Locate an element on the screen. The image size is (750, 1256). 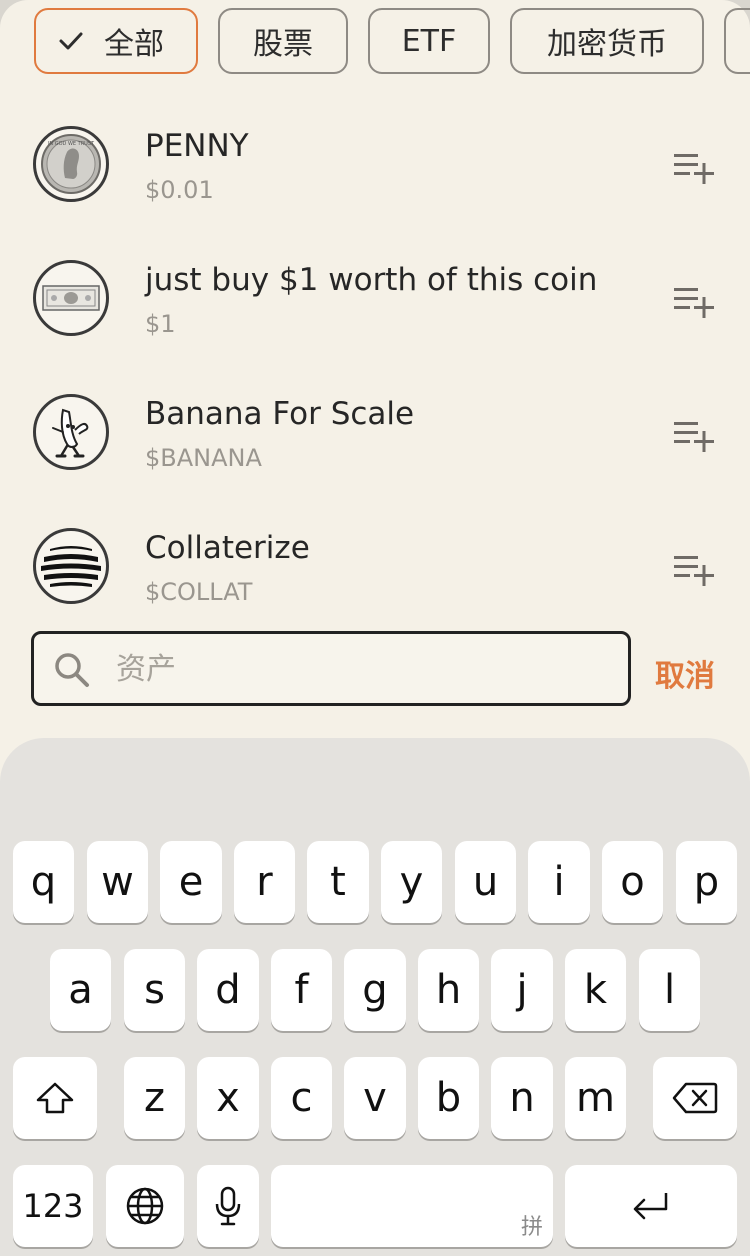
key-k: k is located at coordinates (595, 990).